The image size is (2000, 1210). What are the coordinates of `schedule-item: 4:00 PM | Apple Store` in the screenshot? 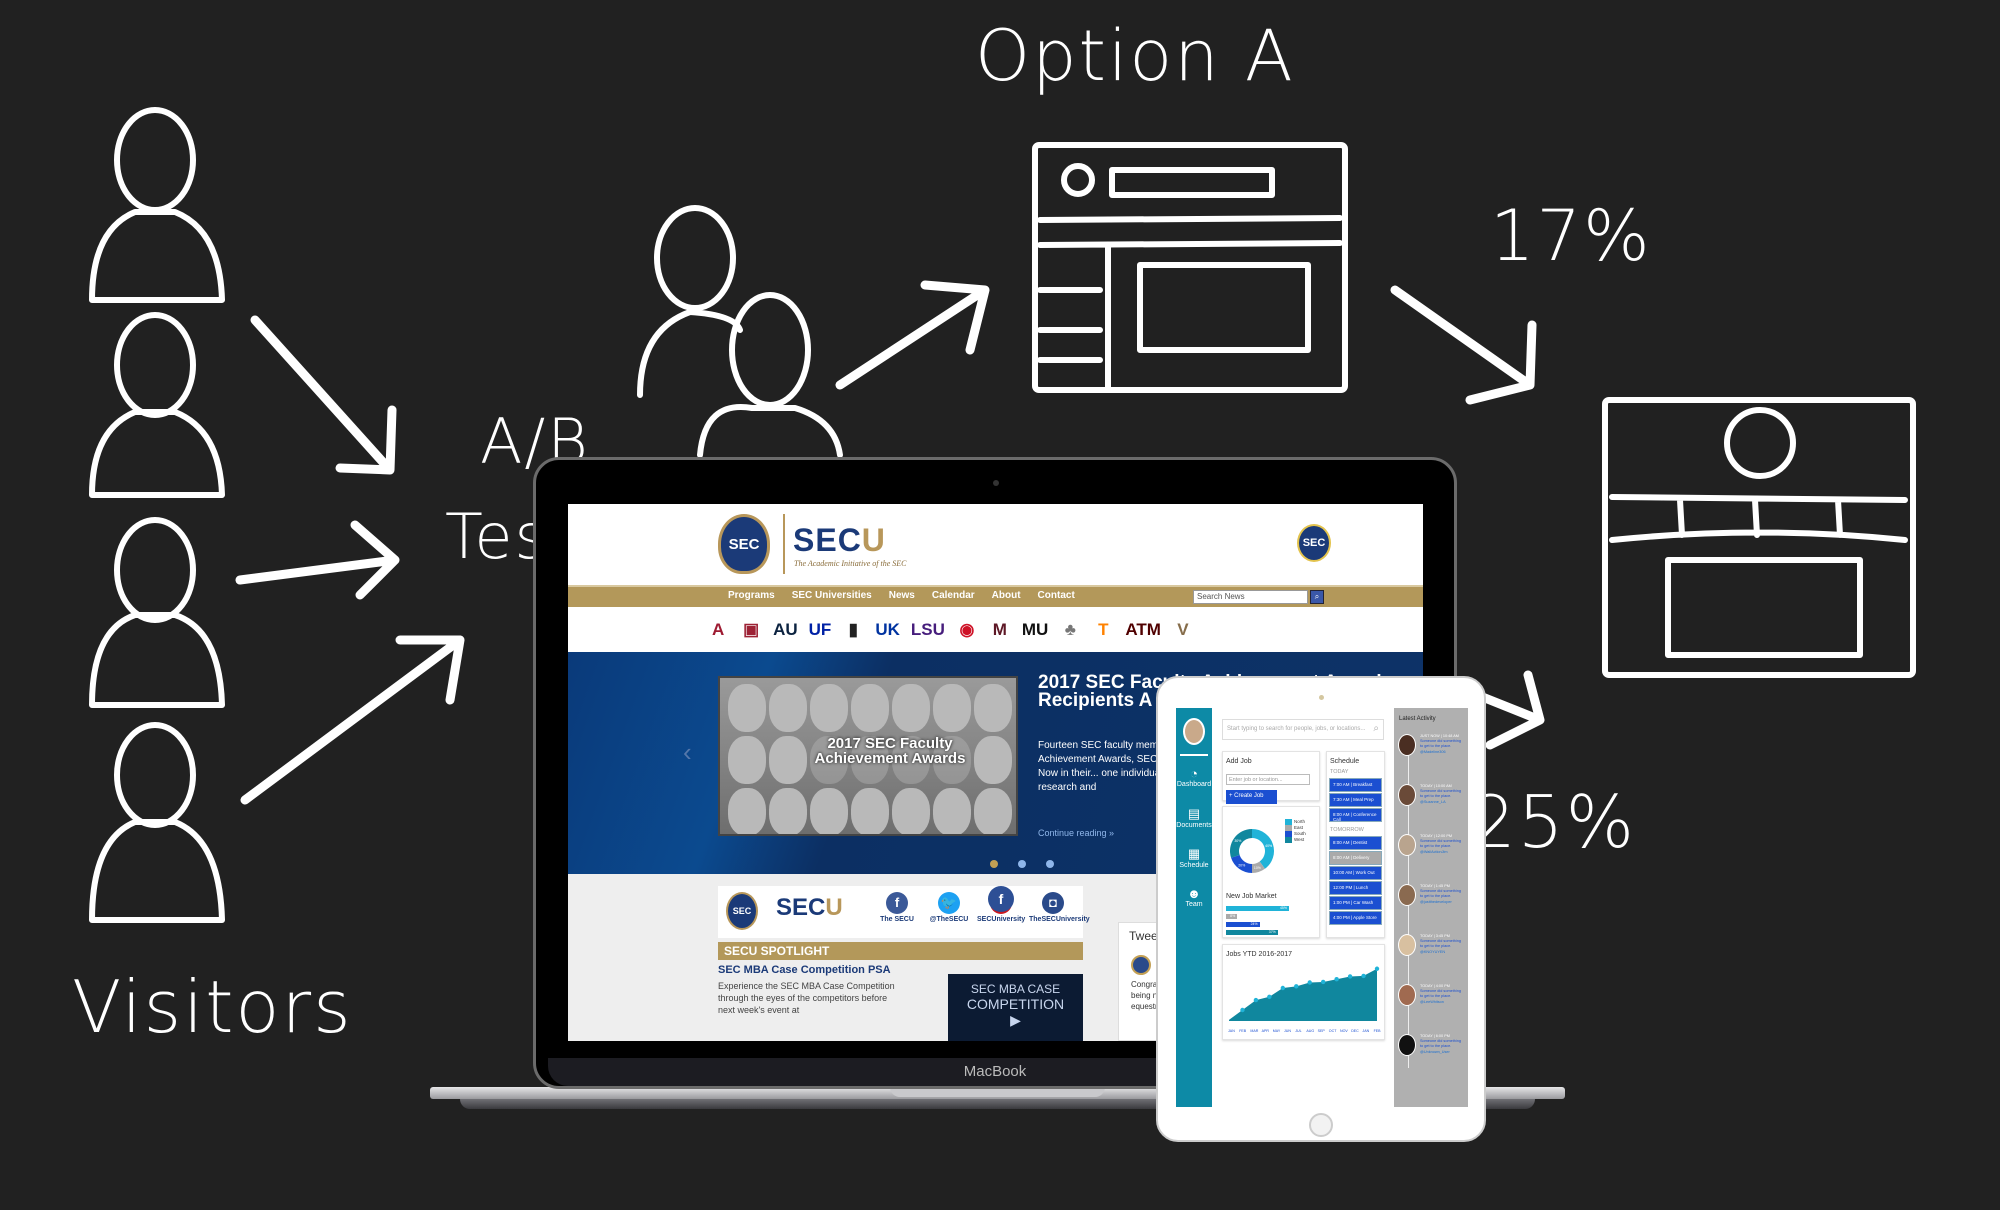 It's located at (1355, 918).